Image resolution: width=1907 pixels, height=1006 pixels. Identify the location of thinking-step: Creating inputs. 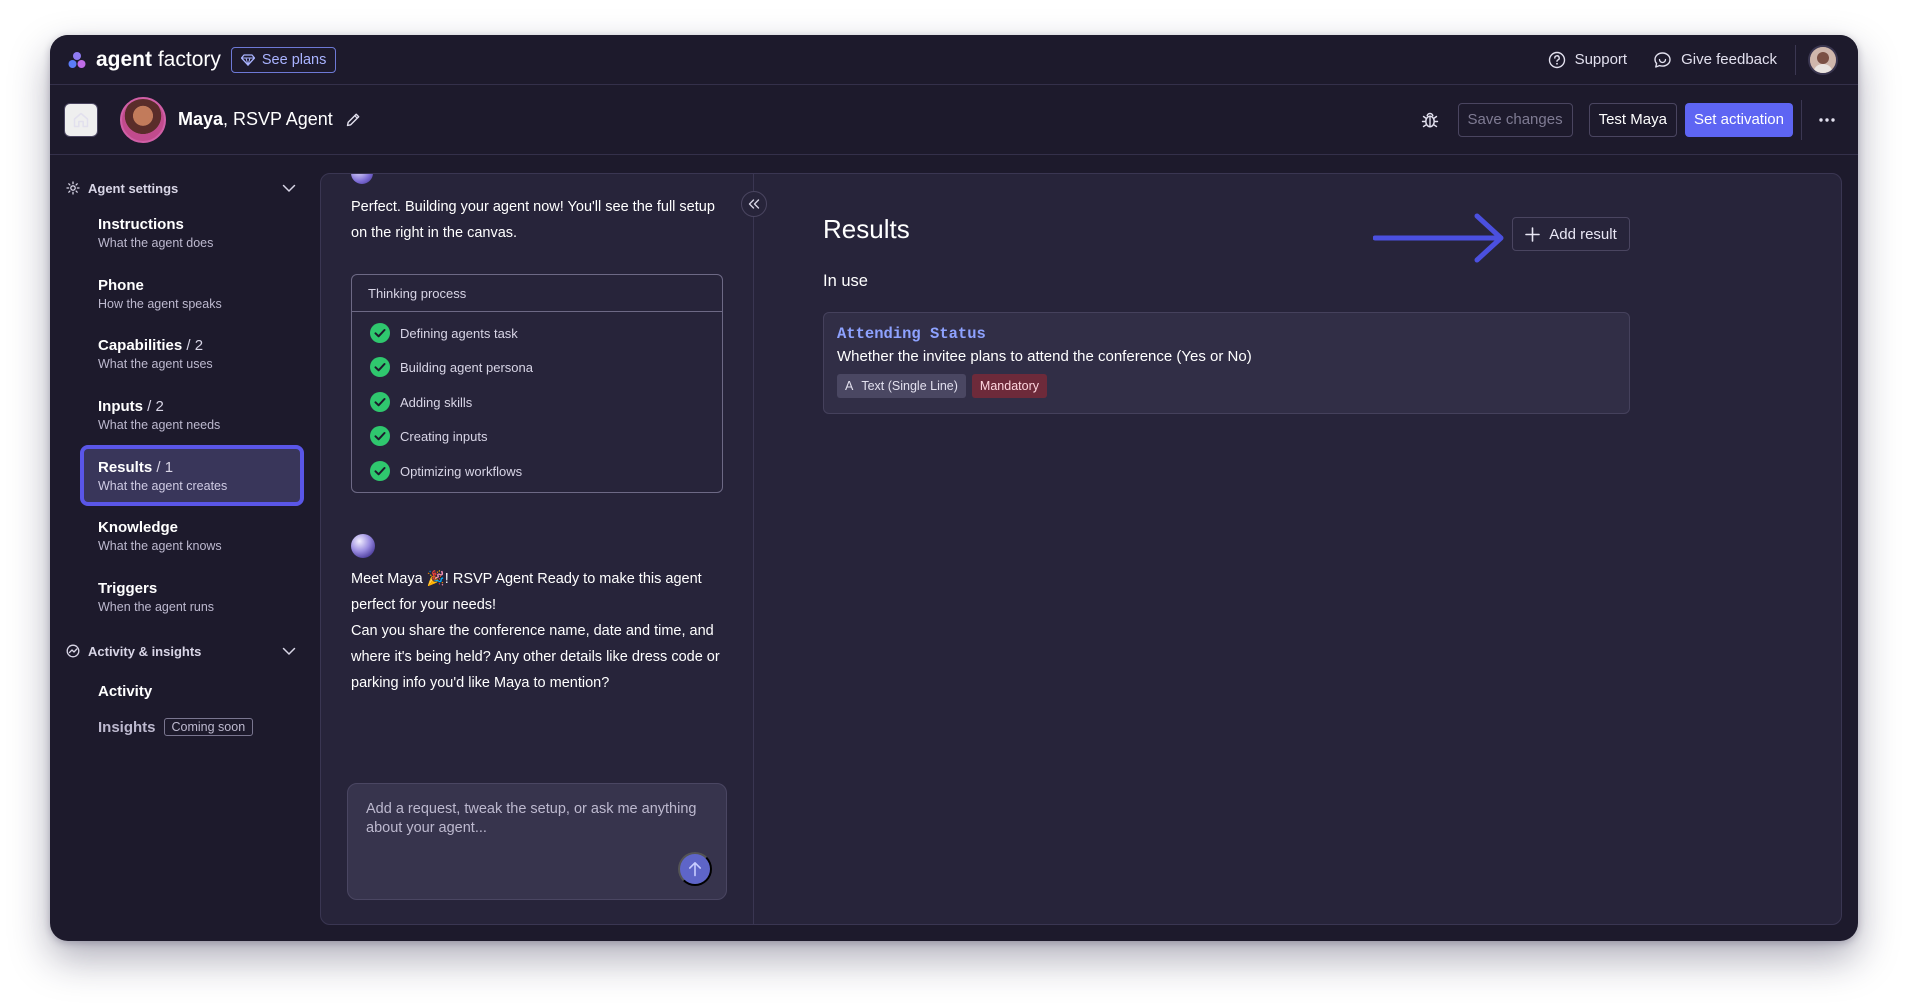
(428, 436).